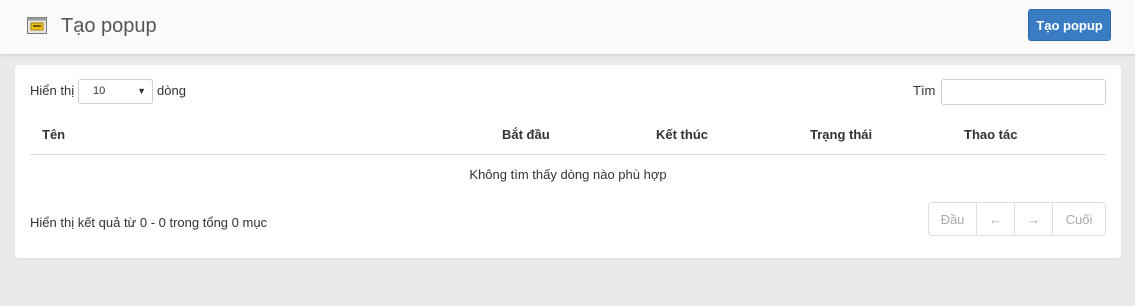 The width and height of the screenshot is (1135, 306). I want to click on pagination: Đầu ← → Cuối, so click(1017, 219).